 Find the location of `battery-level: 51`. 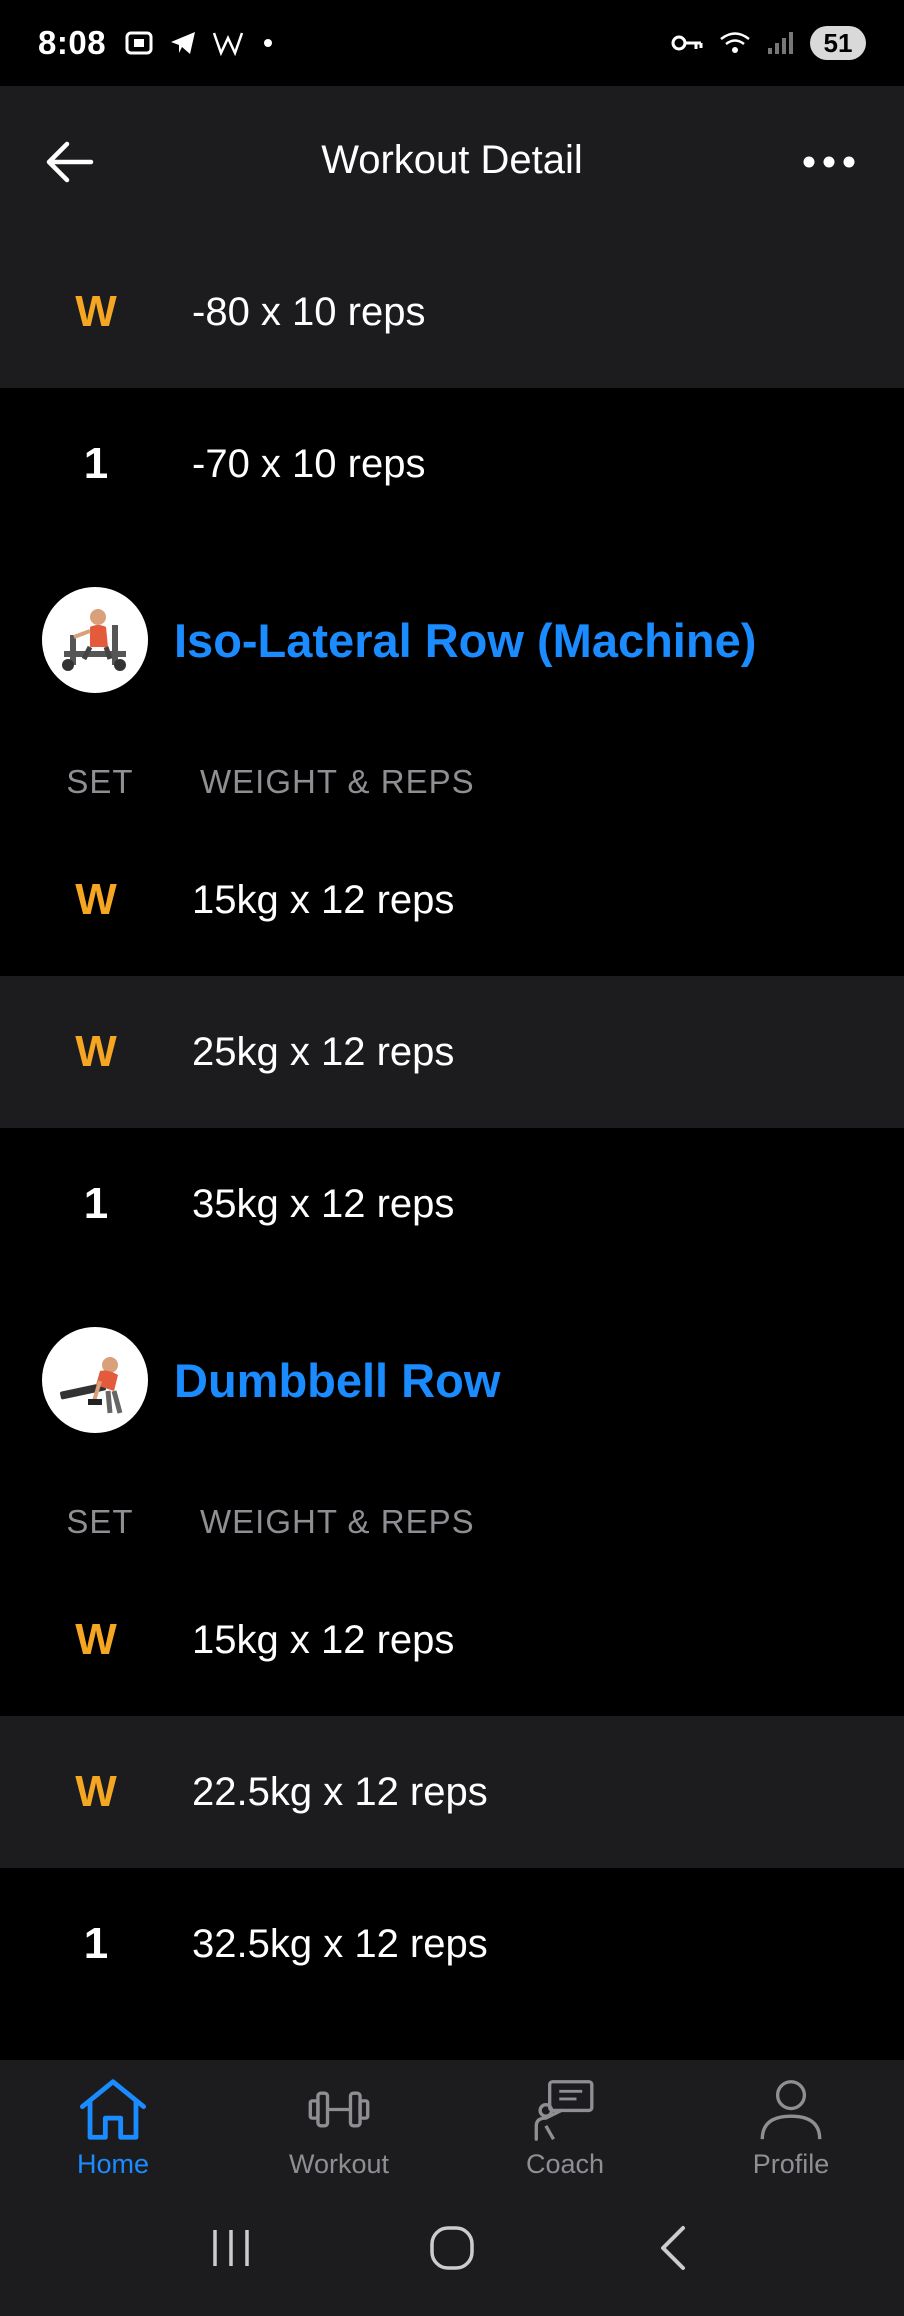

battery-level: 51 is located at coordinates (838, 42).